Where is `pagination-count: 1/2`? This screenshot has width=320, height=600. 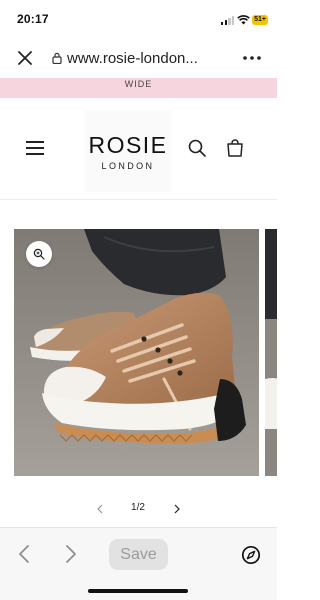
pagination-count: 1/2 is located at coordinates (138, 507).